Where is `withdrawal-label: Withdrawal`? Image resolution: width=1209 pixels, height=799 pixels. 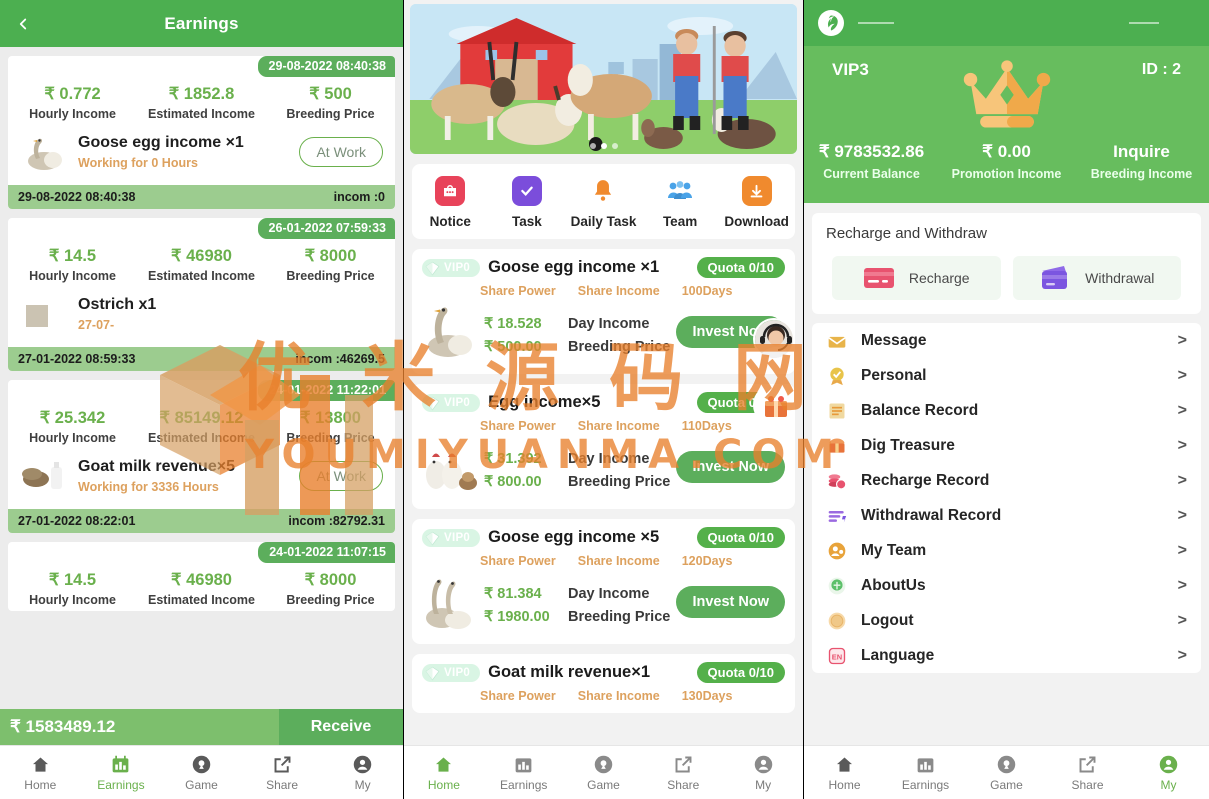 withdrawal-label: Withdrawal is located at coordinates (1120, 278).